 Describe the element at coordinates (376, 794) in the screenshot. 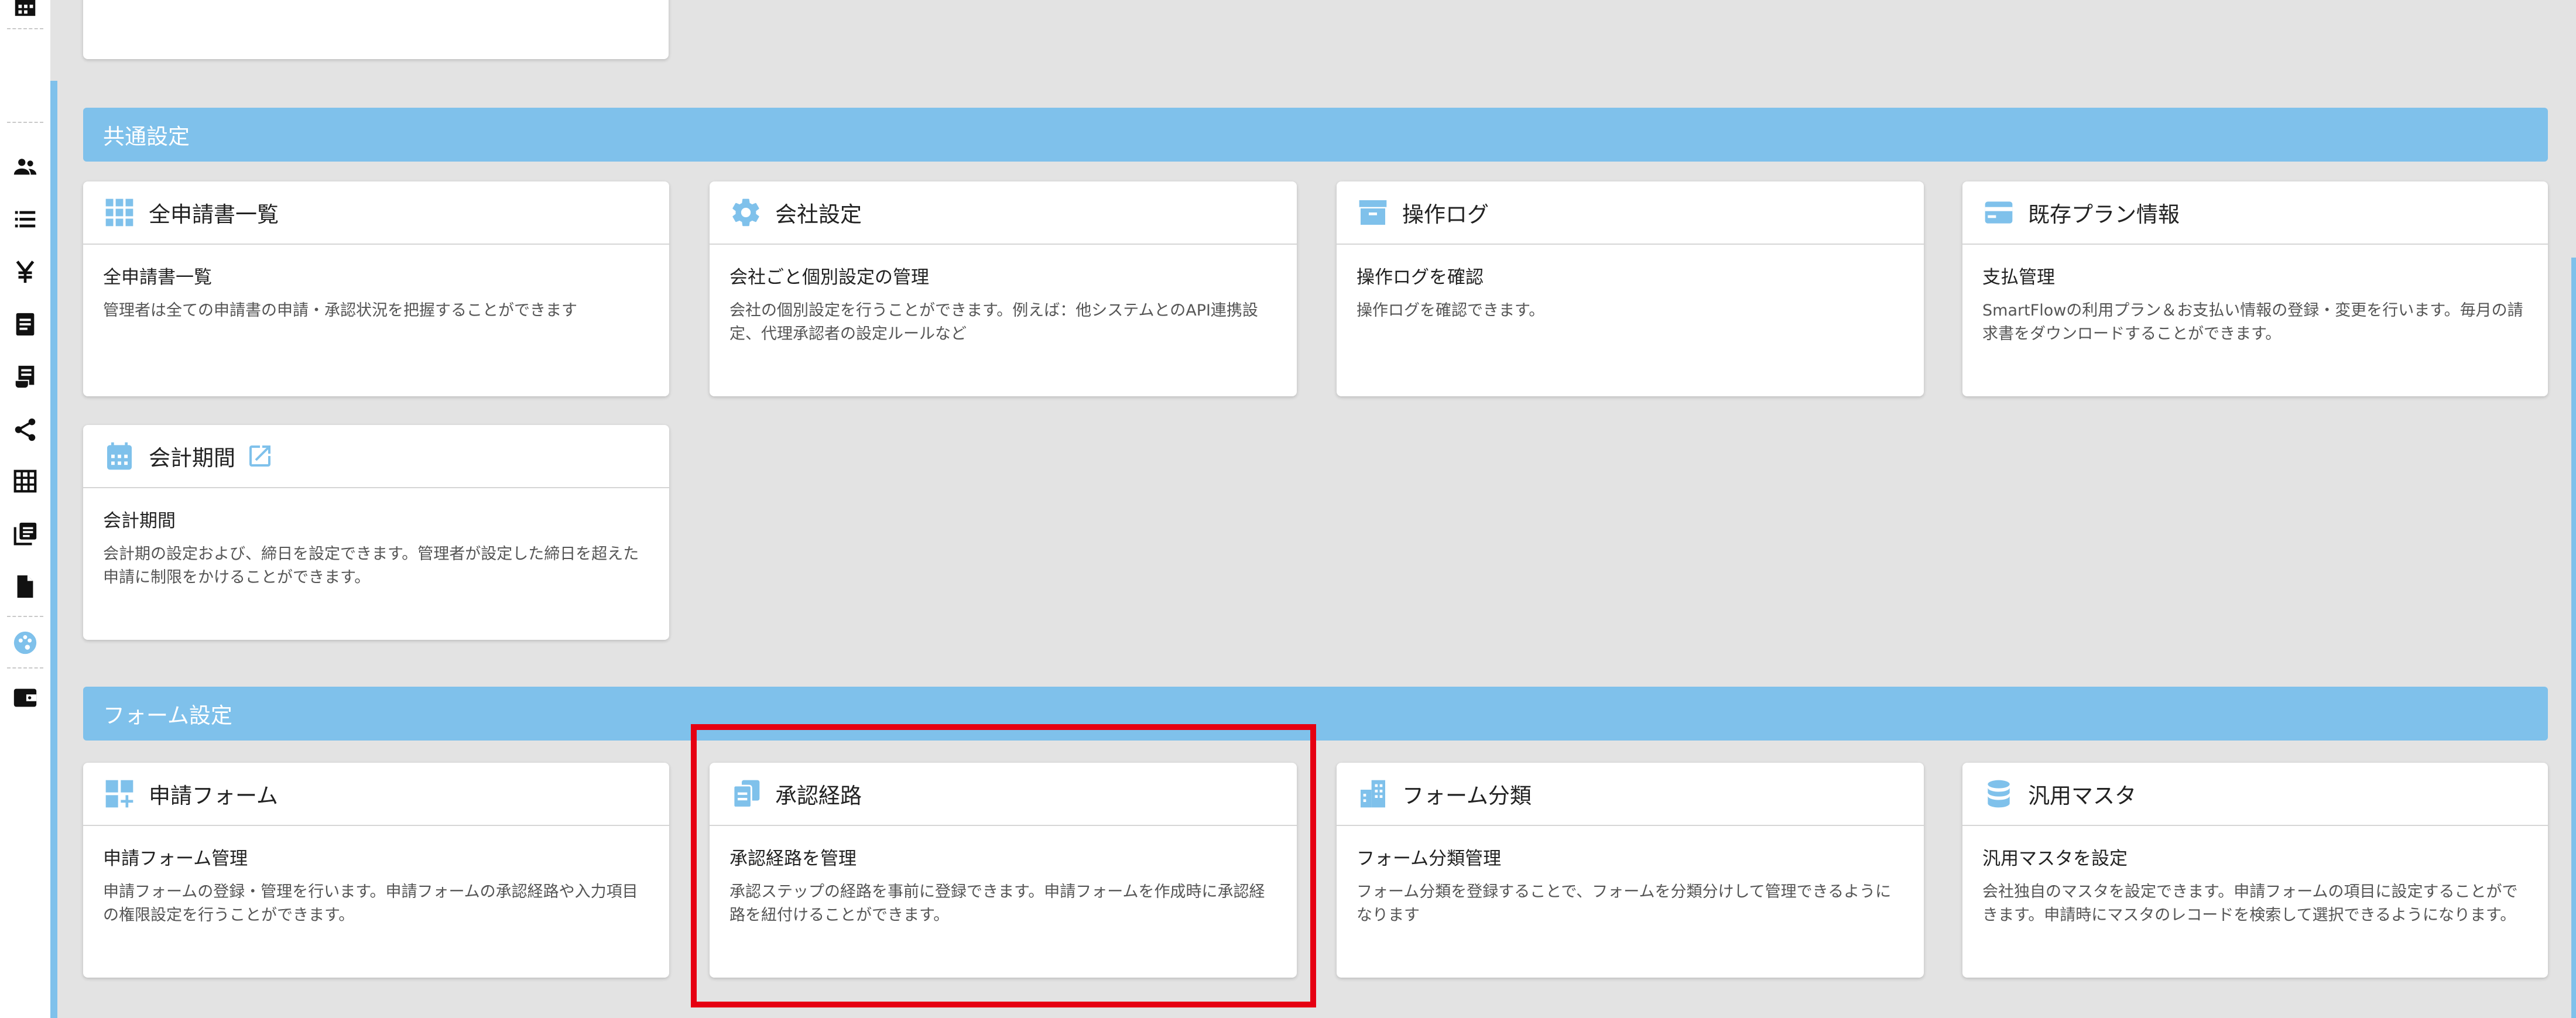

I see `card-header: 申請フォーム` at that location.